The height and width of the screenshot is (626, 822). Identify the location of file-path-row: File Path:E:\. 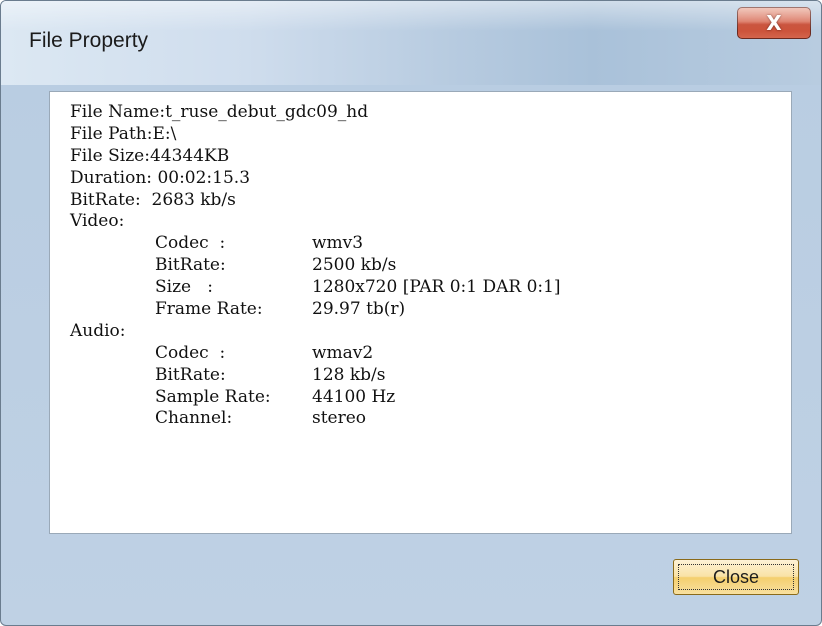
(315, 135).